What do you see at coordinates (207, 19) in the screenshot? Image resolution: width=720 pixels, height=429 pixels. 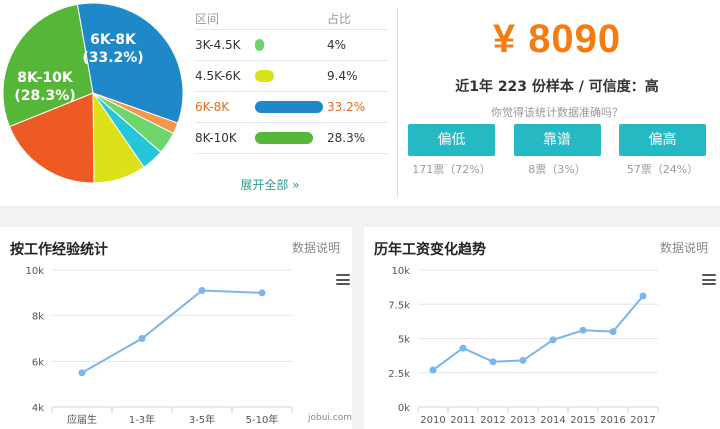 I see `range-header: 区间` at bounding box center [207, 19].